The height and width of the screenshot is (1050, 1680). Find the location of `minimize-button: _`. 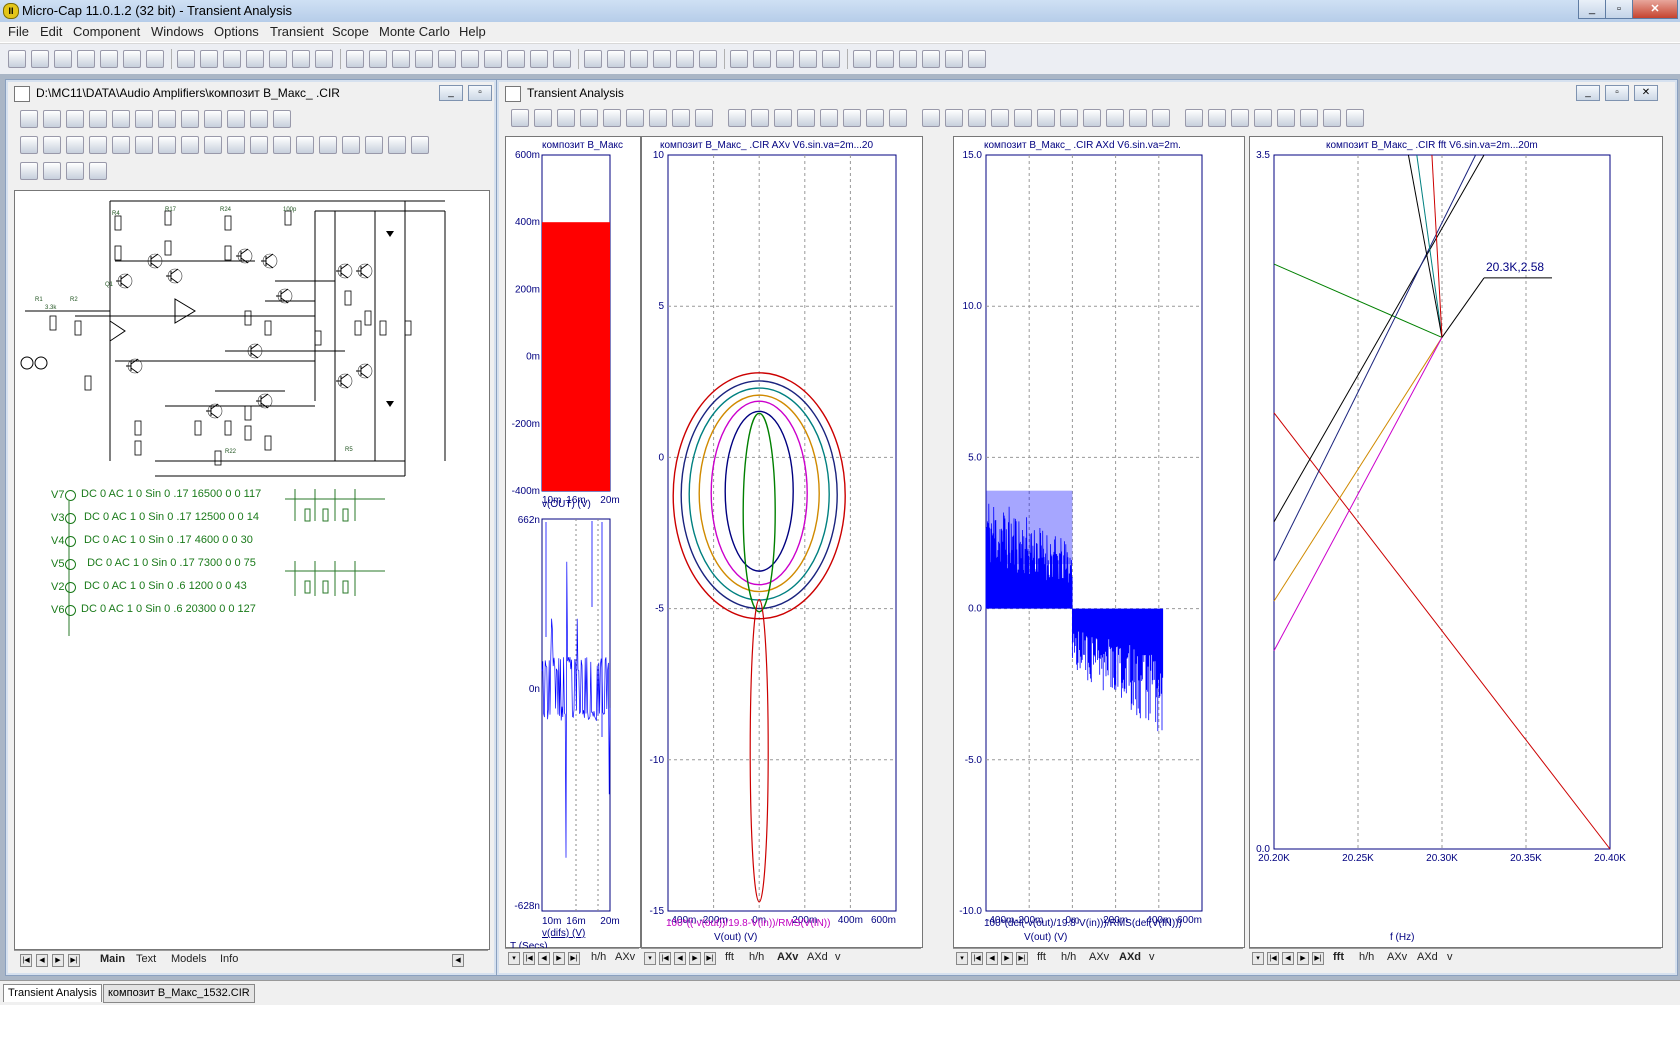

minimize-button: _ is located at coordinates (1592, 9).